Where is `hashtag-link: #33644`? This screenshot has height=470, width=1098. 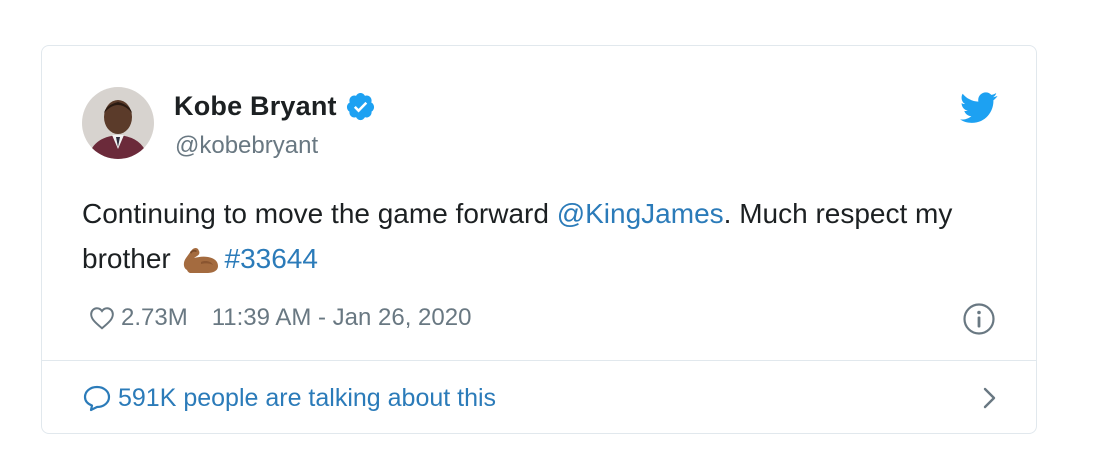 hashtag-link: #33644 is located at coordinates (271, 258).